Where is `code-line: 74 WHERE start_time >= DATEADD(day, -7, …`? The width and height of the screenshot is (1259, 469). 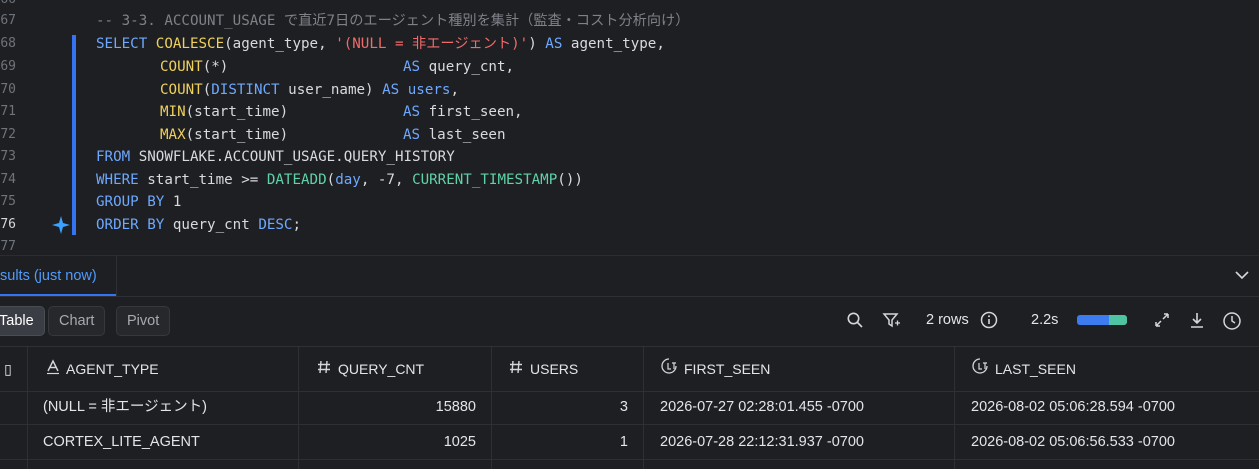 code-line: 74 WHERE start_time >= DATEADD(day, -7, … is located at coordinates (629, 180).